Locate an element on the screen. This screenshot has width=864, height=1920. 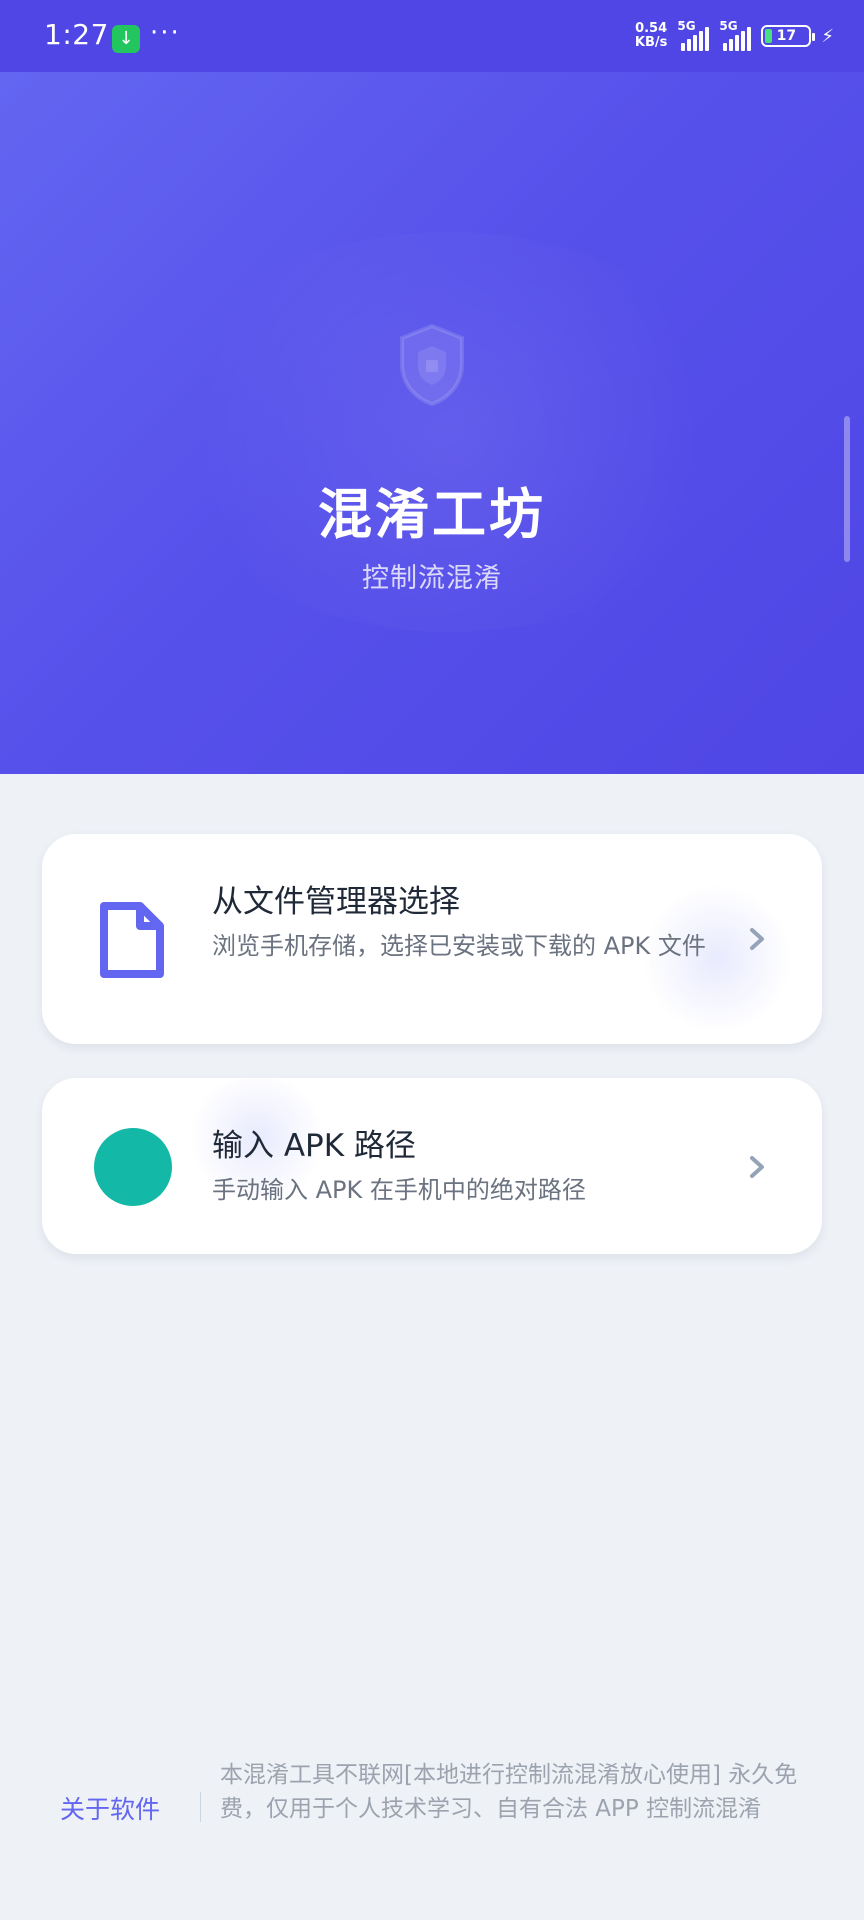
network-speed-value: 0.54 is located at coordinates (651, 28).